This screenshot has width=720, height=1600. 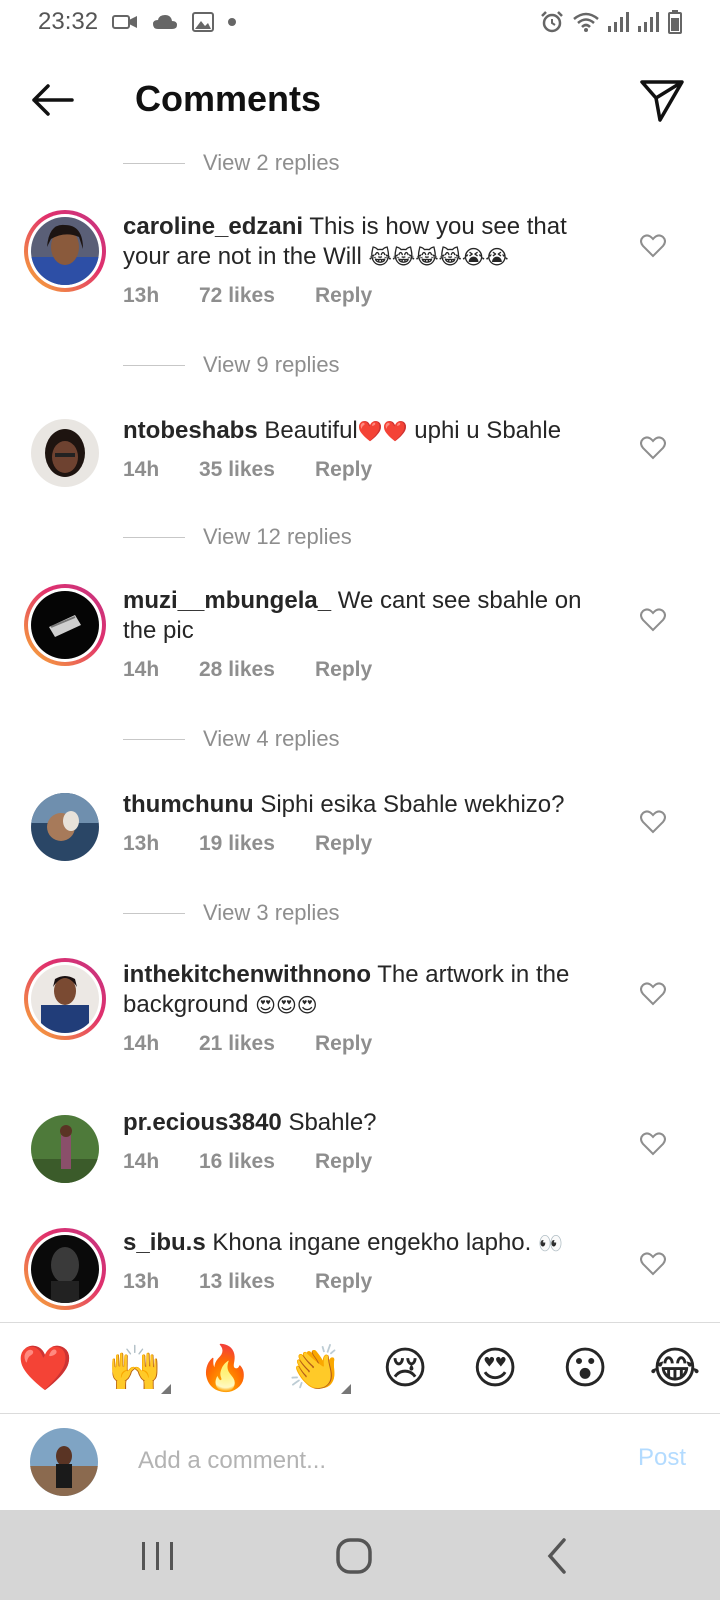 What do you see at coordinates (135, 1368) in the screenshot?
I see `raising-hands-emoji: 🙌` at bounding box center [135, 1368].